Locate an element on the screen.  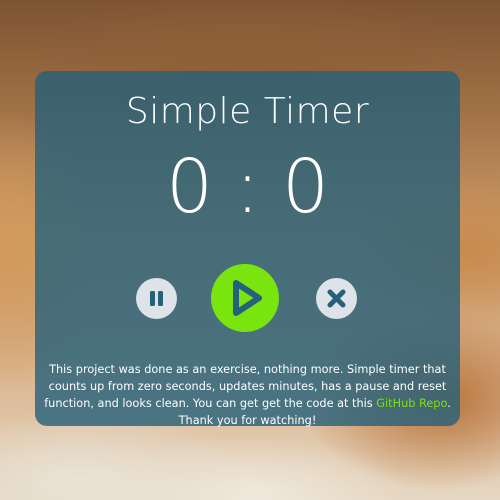
play-icon is located at coordinates (247, 298).